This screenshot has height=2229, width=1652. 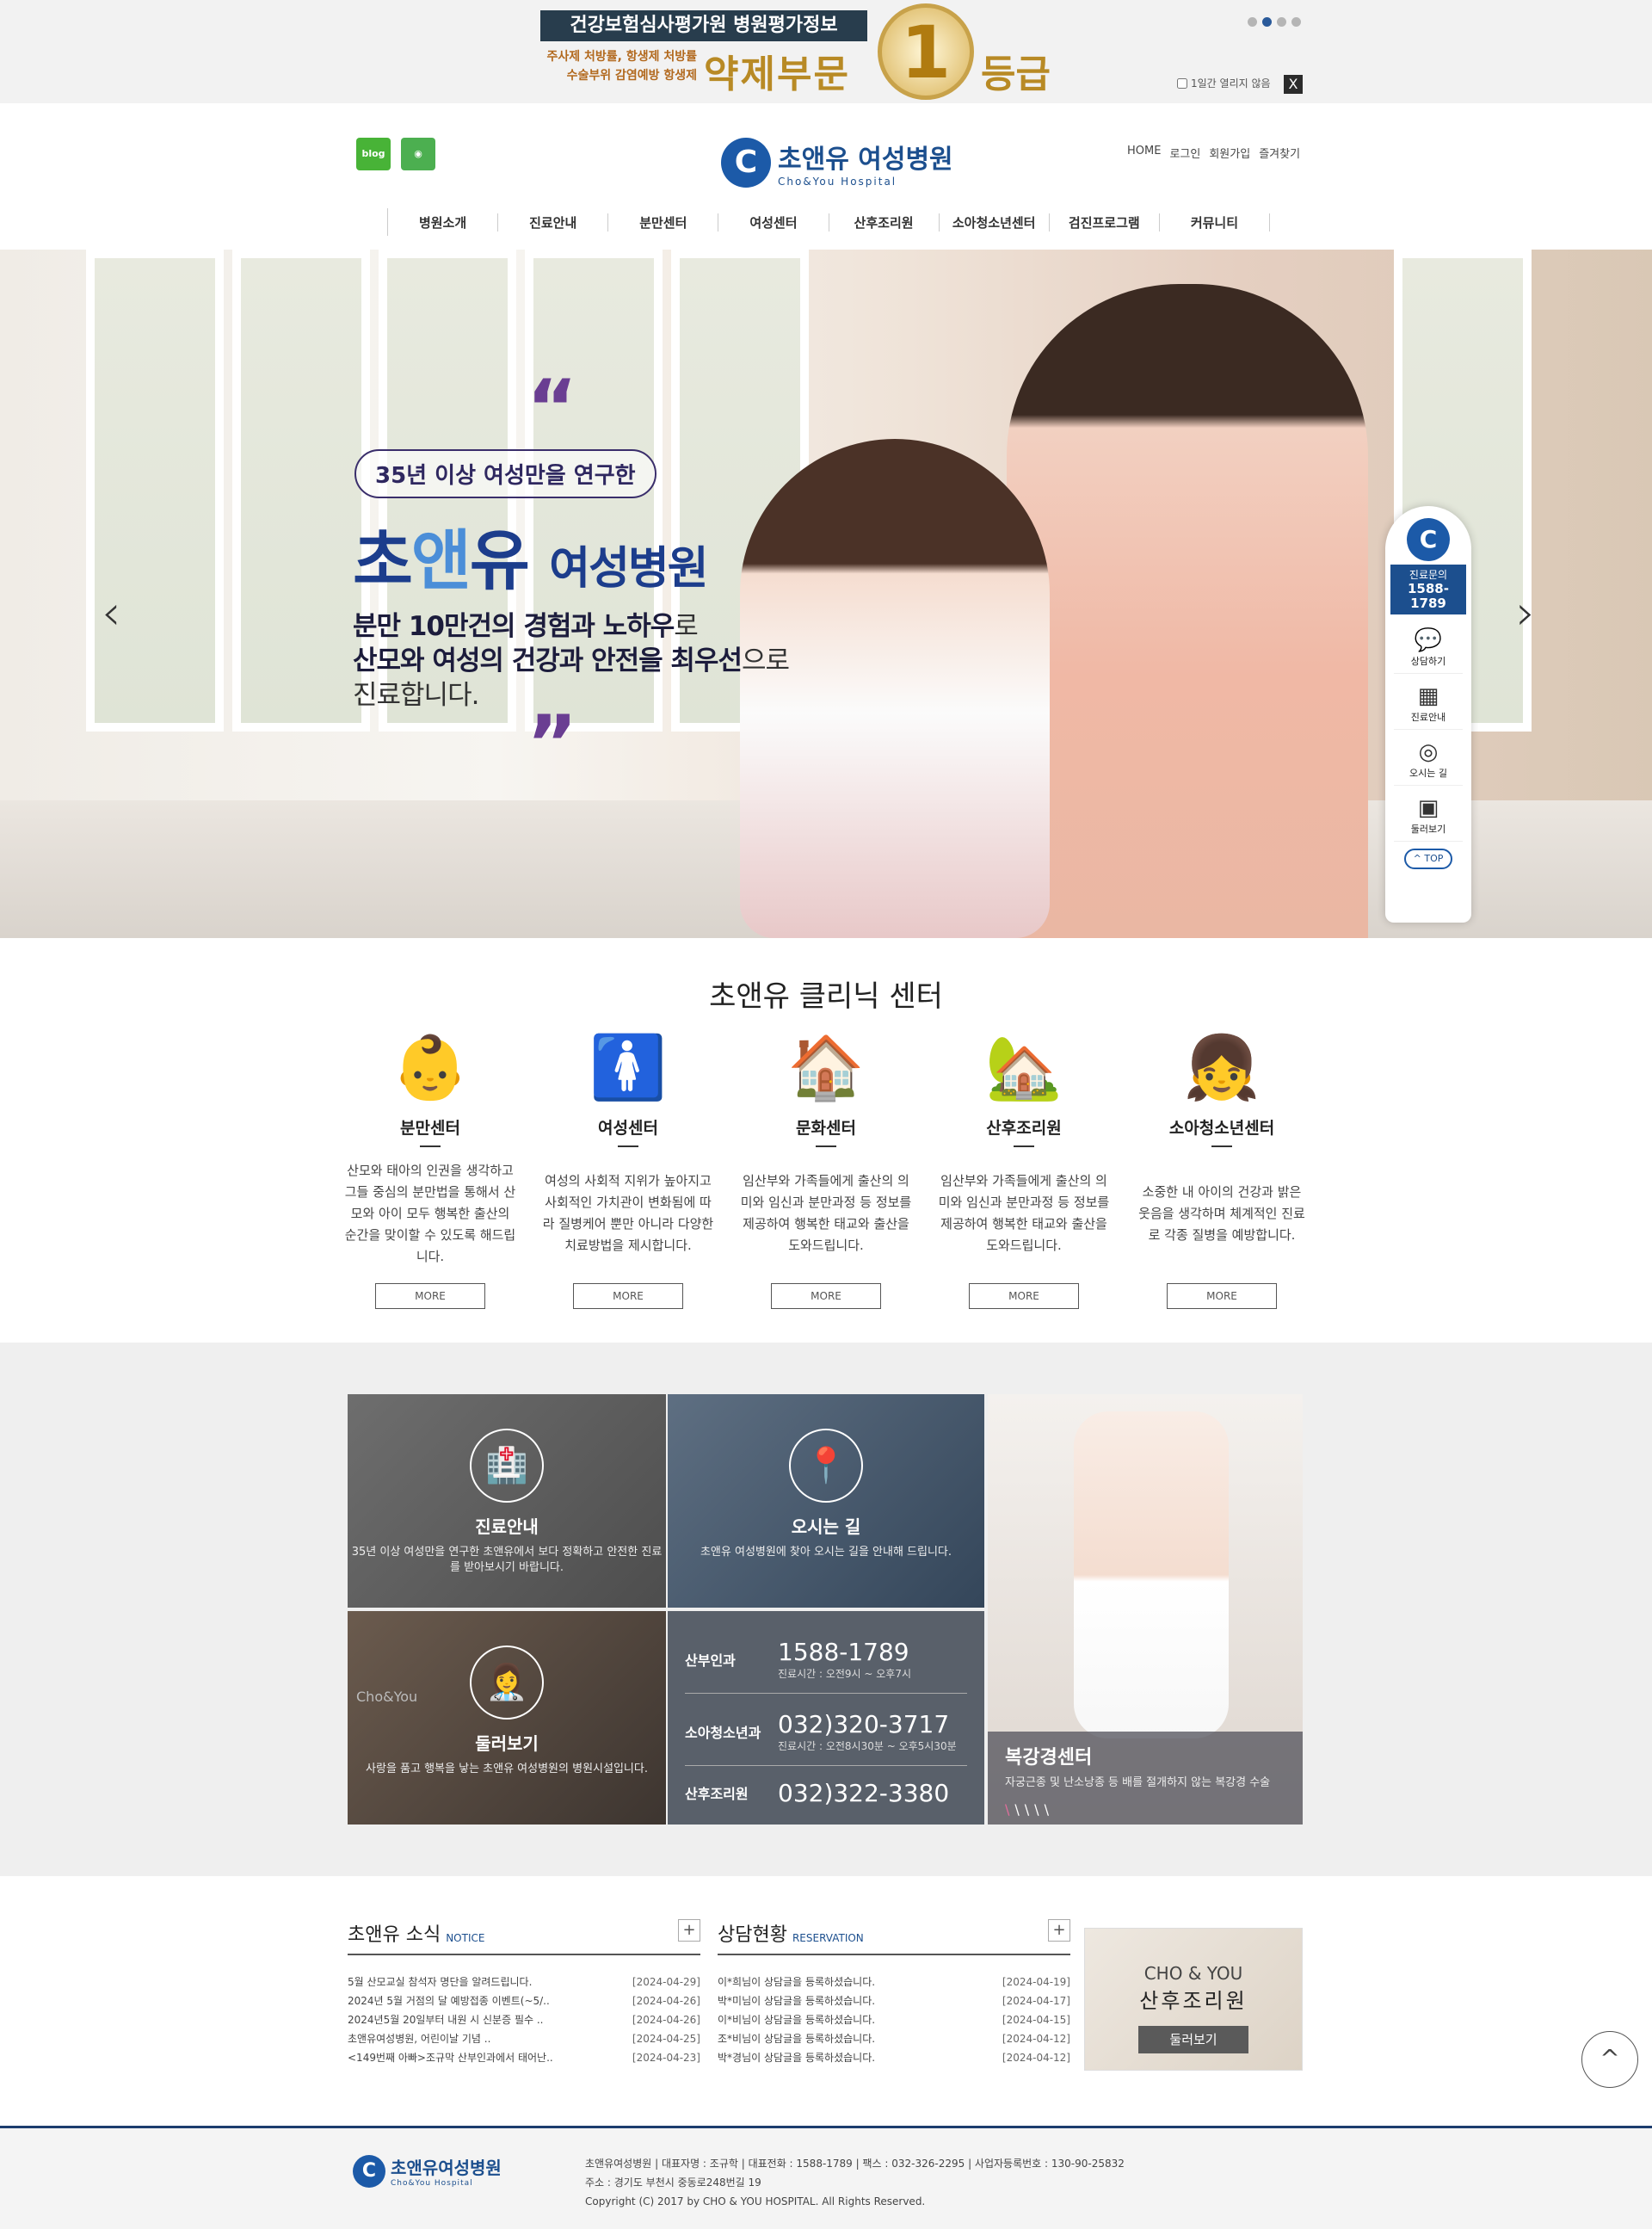 I want to click on util-bookmark-link: 즐겨찾기, so click(x=1279, y=153).